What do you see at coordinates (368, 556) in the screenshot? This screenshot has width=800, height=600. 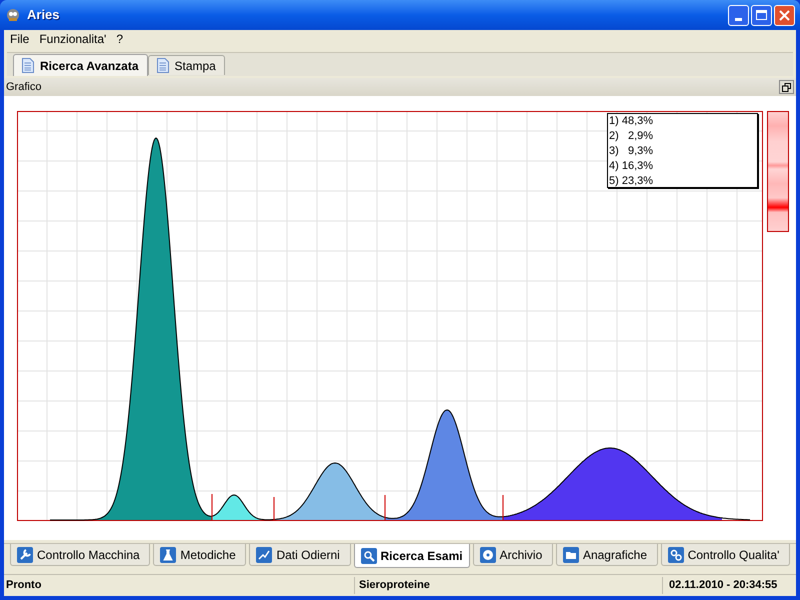 I see `search-icon` at bounding box center [368, 556].